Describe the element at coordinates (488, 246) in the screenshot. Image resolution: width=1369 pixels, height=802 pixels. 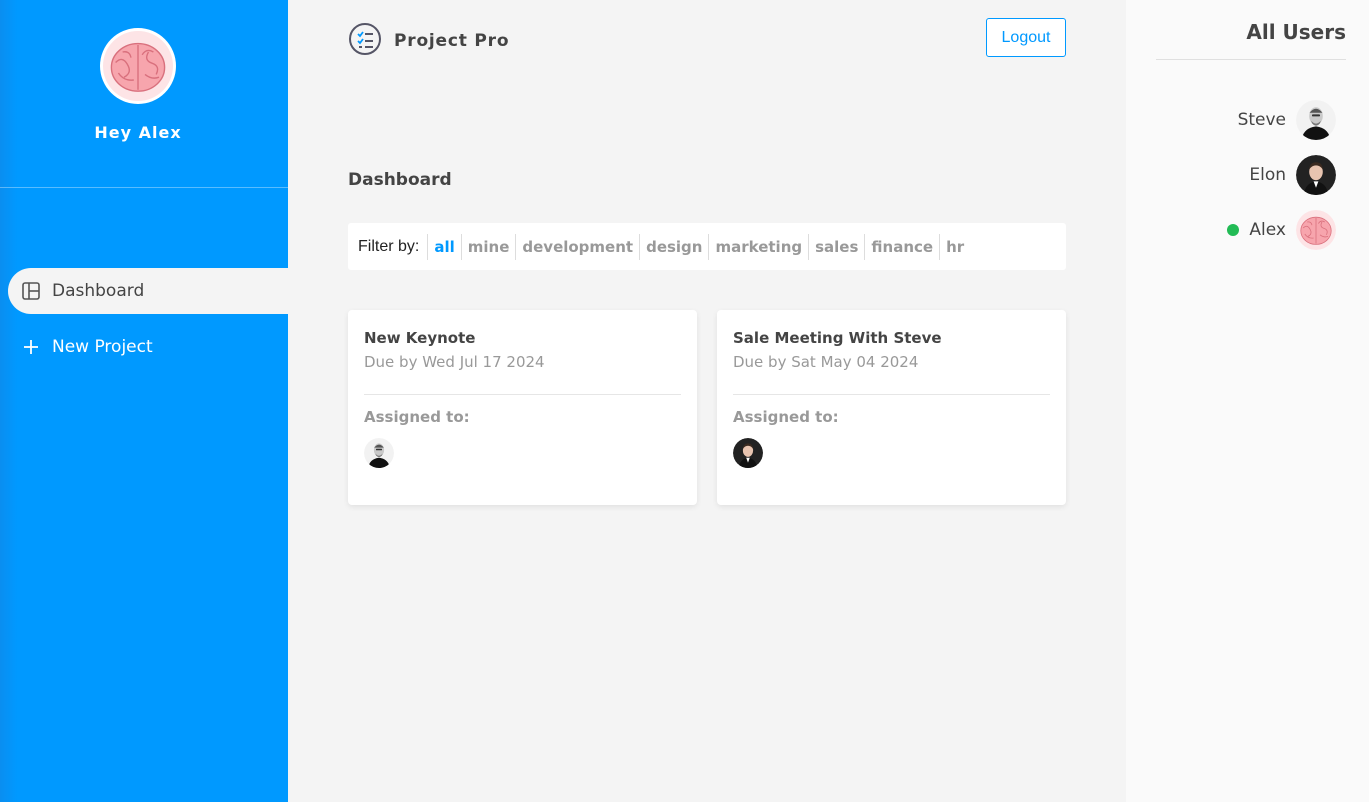
I see `filter-mine: mine` at that location.